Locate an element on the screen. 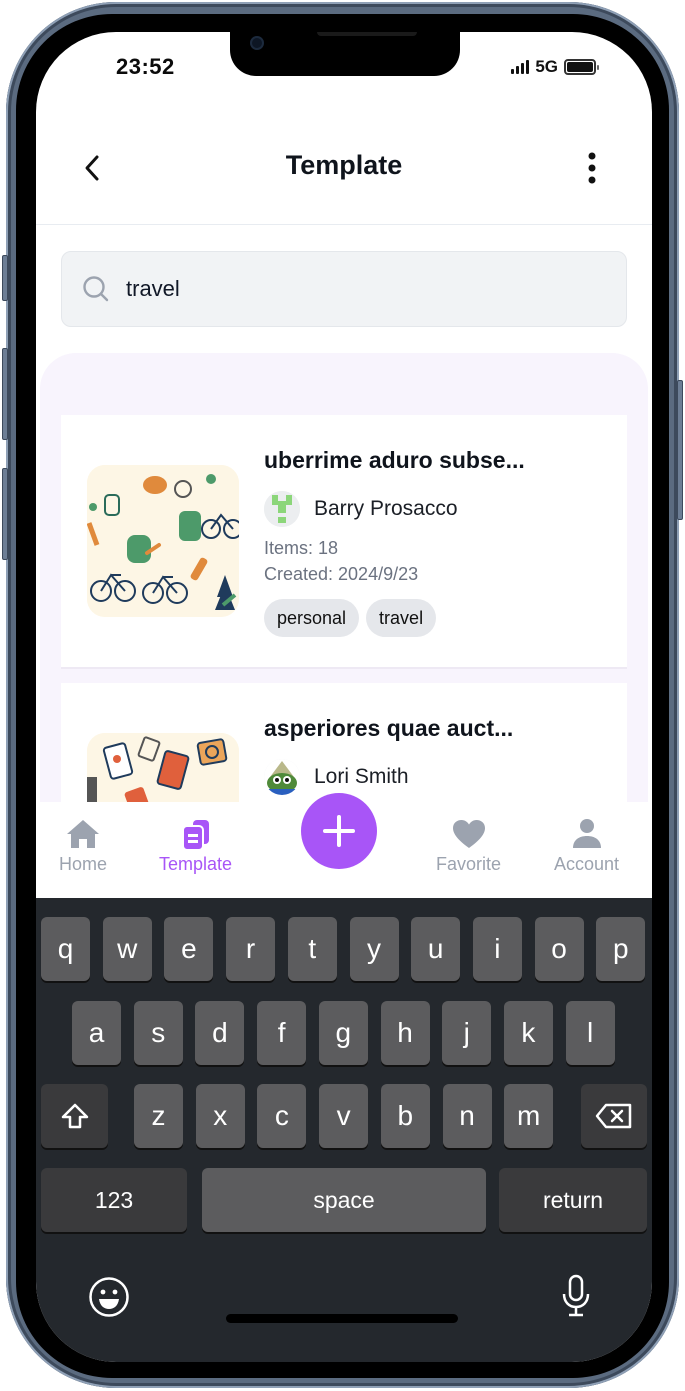 The image size is (685, 1391). template-author: Barry Prosacco is located at coordinates (361, 509).